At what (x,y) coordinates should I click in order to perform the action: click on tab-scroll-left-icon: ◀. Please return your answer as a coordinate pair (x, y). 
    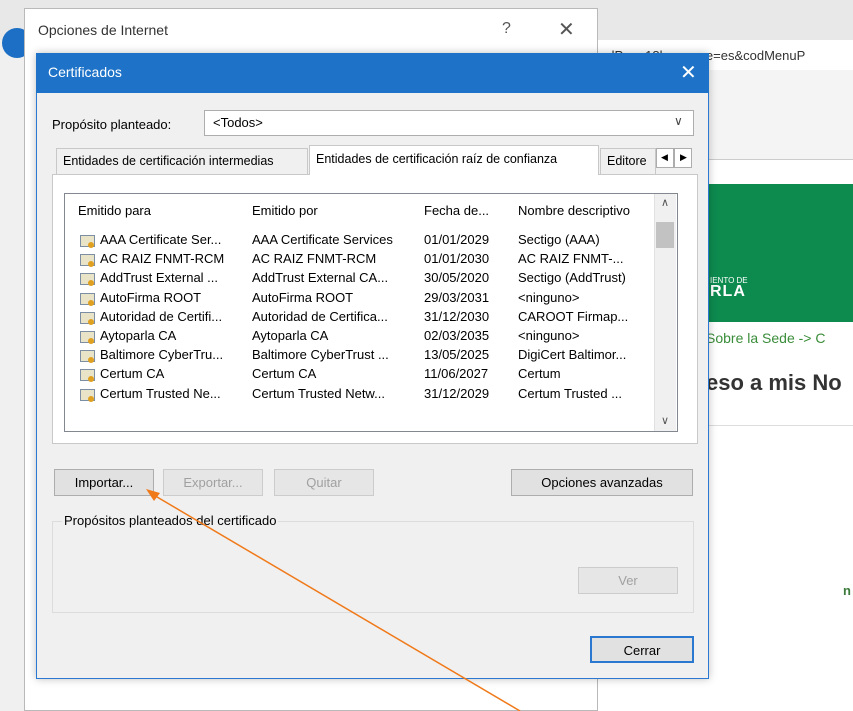
    Looking at the image, I should click on (665, 158).